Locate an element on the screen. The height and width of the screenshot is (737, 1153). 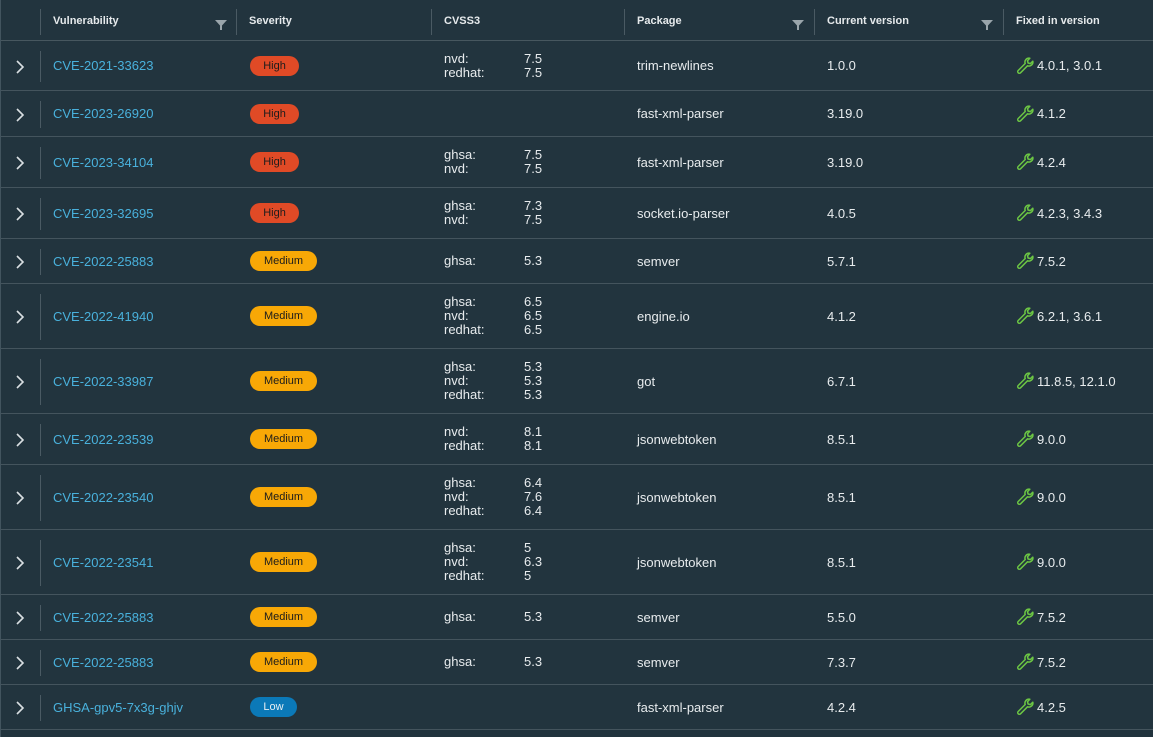
cvss-value: 5.3 is located at coordinates (533, 380).